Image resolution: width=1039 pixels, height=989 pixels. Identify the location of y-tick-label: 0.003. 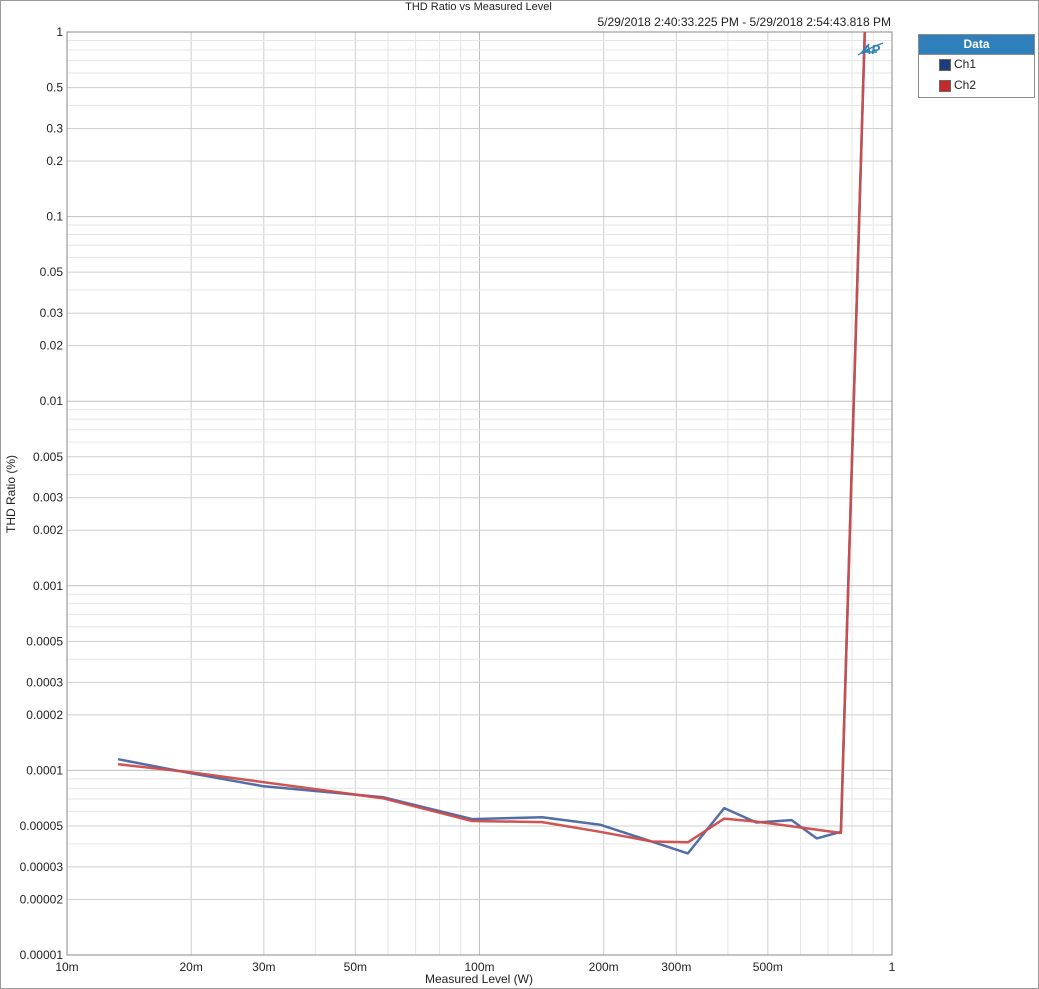
(48, 498).